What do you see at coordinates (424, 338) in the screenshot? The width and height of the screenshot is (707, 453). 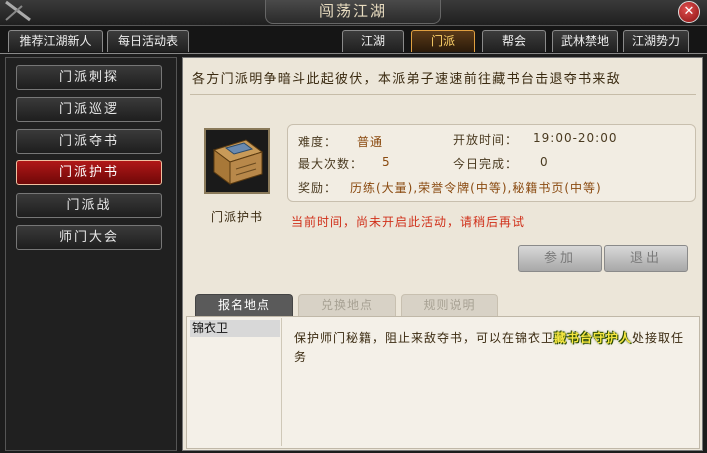 I see `description-text: 保护师门秘籍，阻止来敌夺书，可以在锦衣卫` at bounding box center [424, 338].